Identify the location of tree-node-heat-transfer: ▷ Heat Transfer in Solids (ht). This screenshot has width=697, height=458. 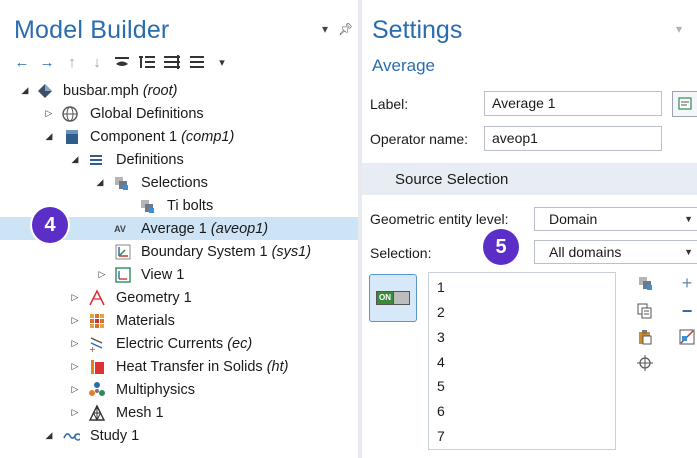
(179, 366).